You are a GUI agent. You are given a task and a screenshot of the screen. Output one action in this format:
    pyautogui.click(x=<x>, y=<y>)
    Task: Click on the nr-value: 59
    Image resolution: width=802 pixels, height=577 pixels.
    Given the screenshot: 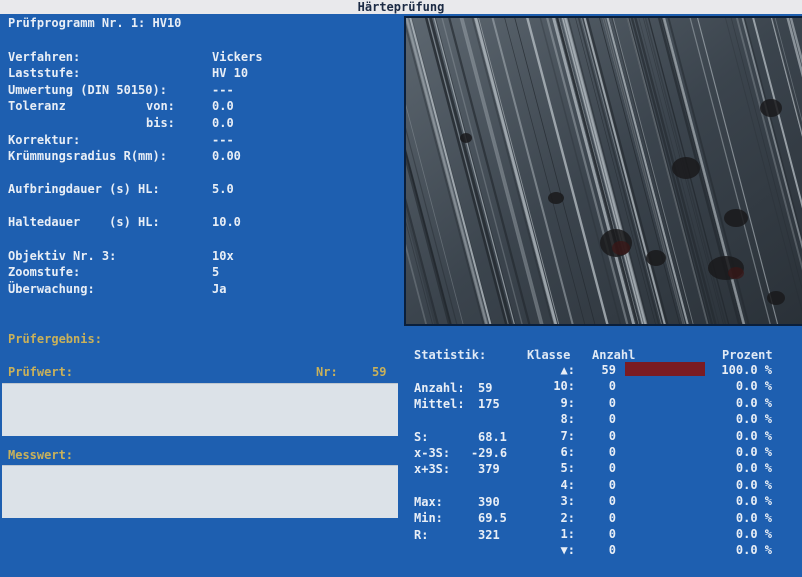 What is the action you would take?
    pyautogui.click(x=379, y=372)
    